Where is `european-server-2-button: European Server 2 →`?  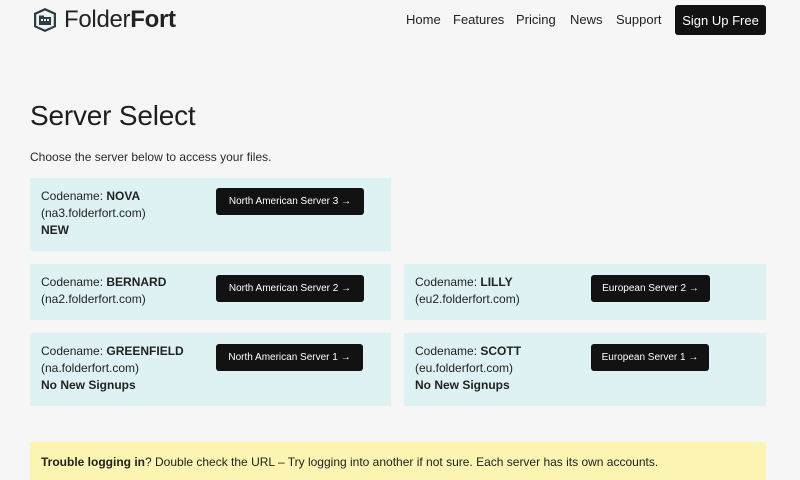 european-server-2-button: European Server 2 → is located at coordinates (650, 288).